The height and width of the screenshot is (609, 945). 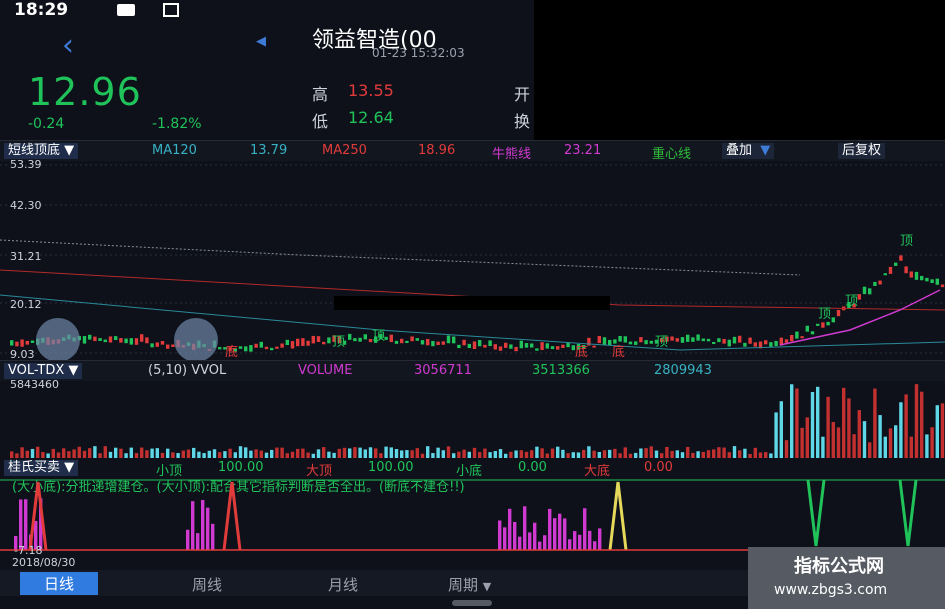 I want to click on watermark-url: www.zbgs3.com, so click(x=831, y=590).